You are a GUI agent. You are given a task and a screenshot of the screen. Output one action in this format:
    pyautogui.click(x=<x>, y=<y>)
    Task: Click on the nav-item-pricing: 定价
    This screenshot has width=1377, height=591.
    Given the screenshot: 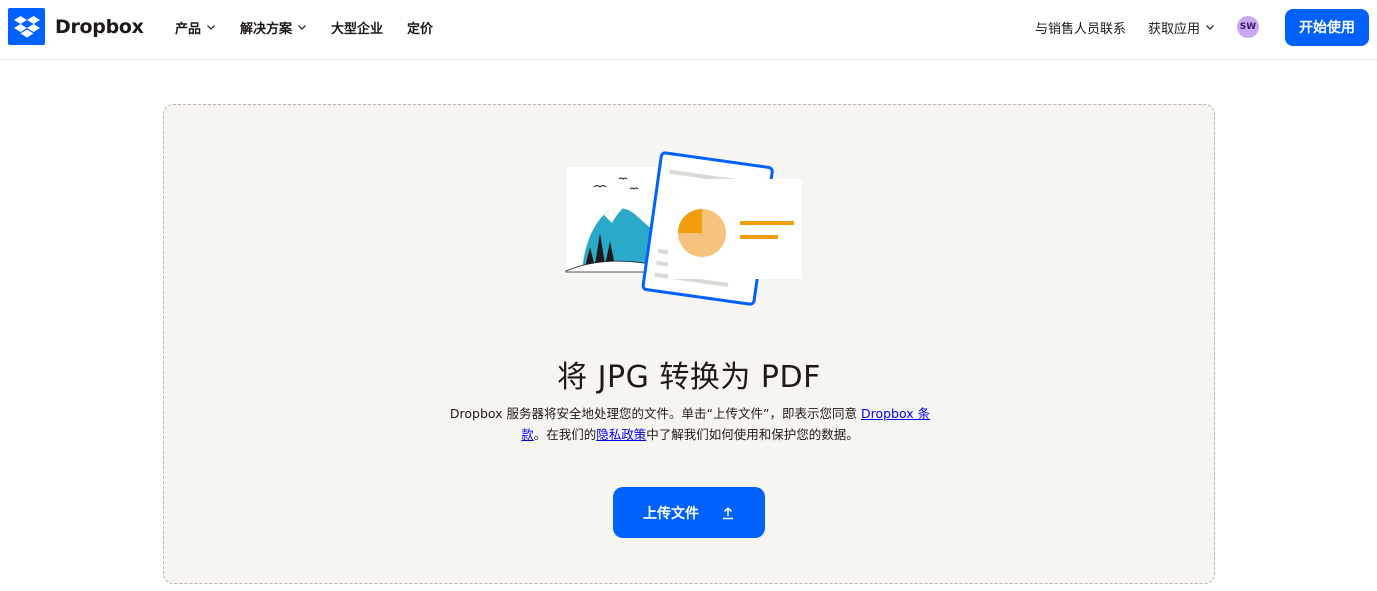 What is the action you would take?
    pyautogui.click(x=420, y=27)
    